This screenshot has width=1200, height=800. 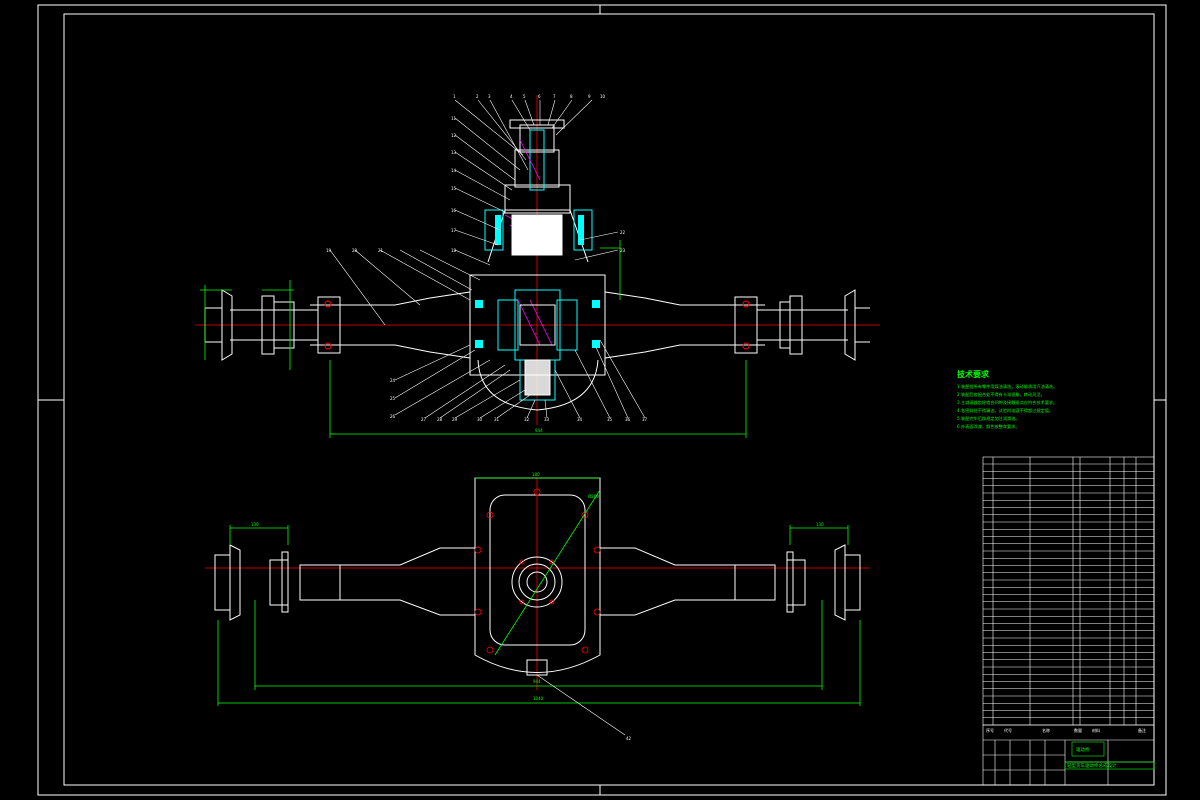 I want to click on drawing-subtitle: 轻型货车驱动桥总成设计, so click(x=1092, y=765).